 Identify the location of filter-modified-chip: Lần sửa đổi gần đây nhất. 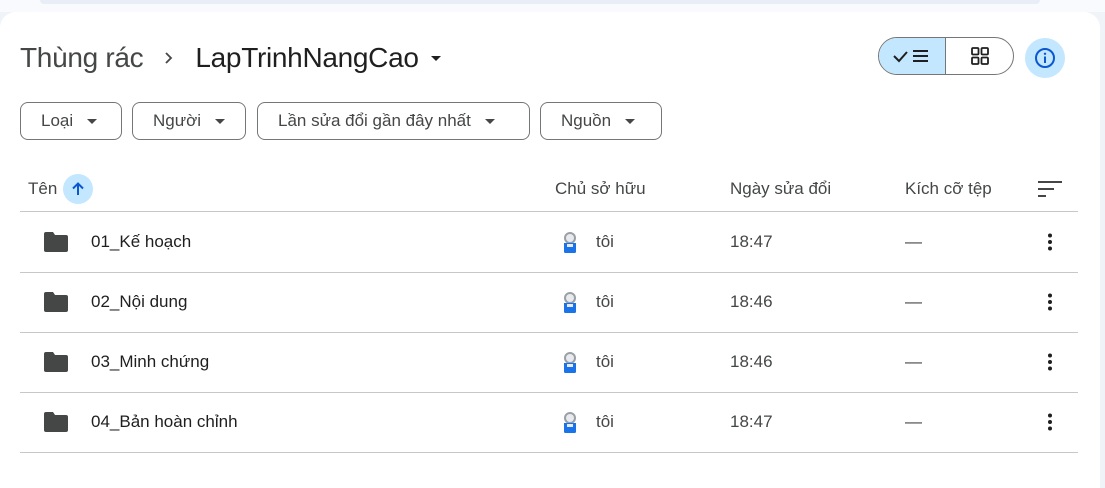
(393, 121).